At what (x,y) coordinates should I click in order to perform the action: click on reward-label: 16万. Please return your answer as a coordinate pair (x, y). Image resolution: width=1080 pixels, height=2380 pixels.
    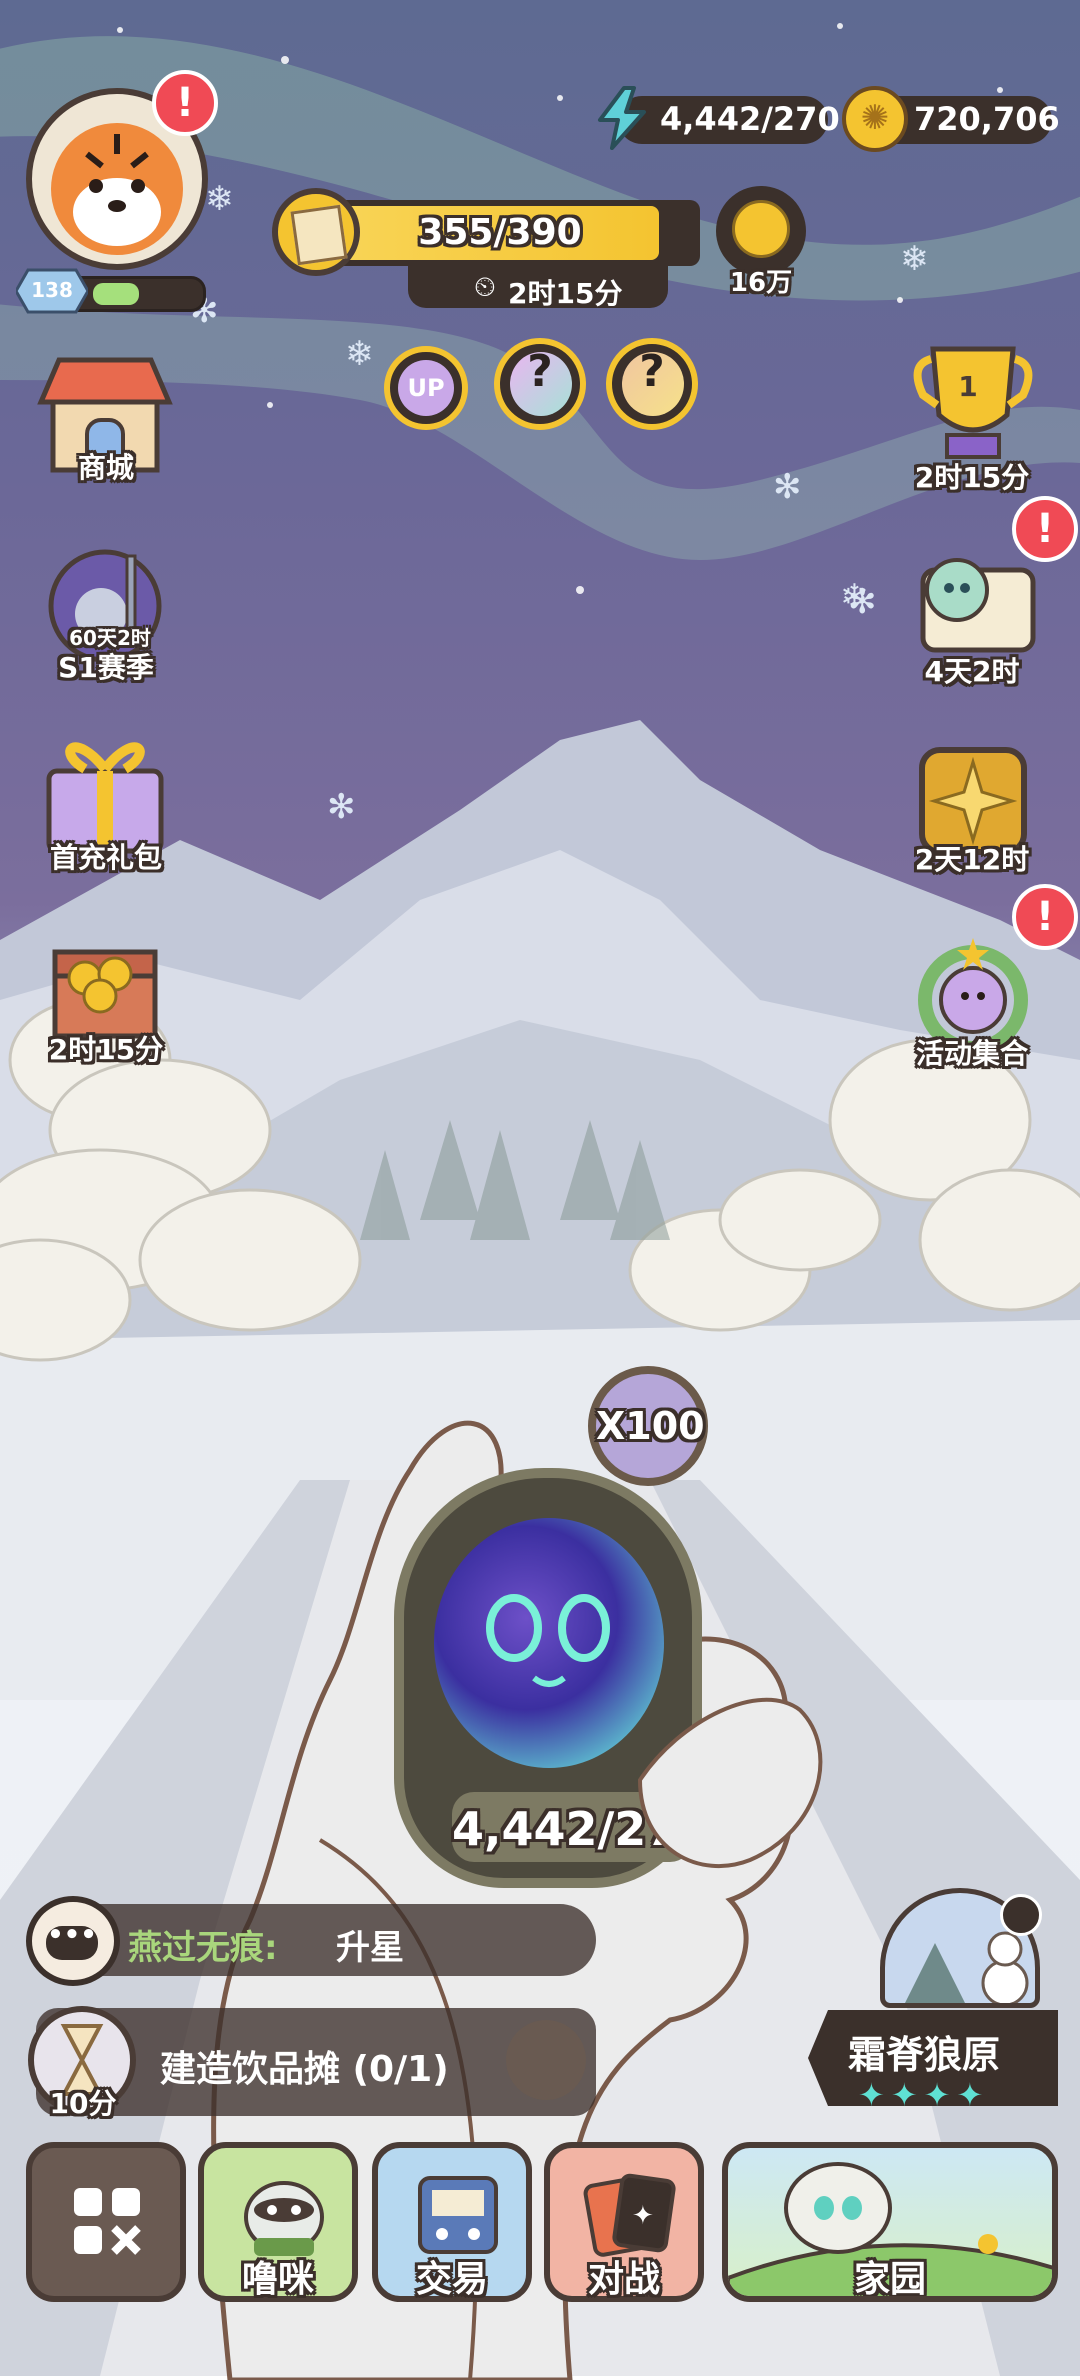
    Looking at the image, I should click on (761, 283).